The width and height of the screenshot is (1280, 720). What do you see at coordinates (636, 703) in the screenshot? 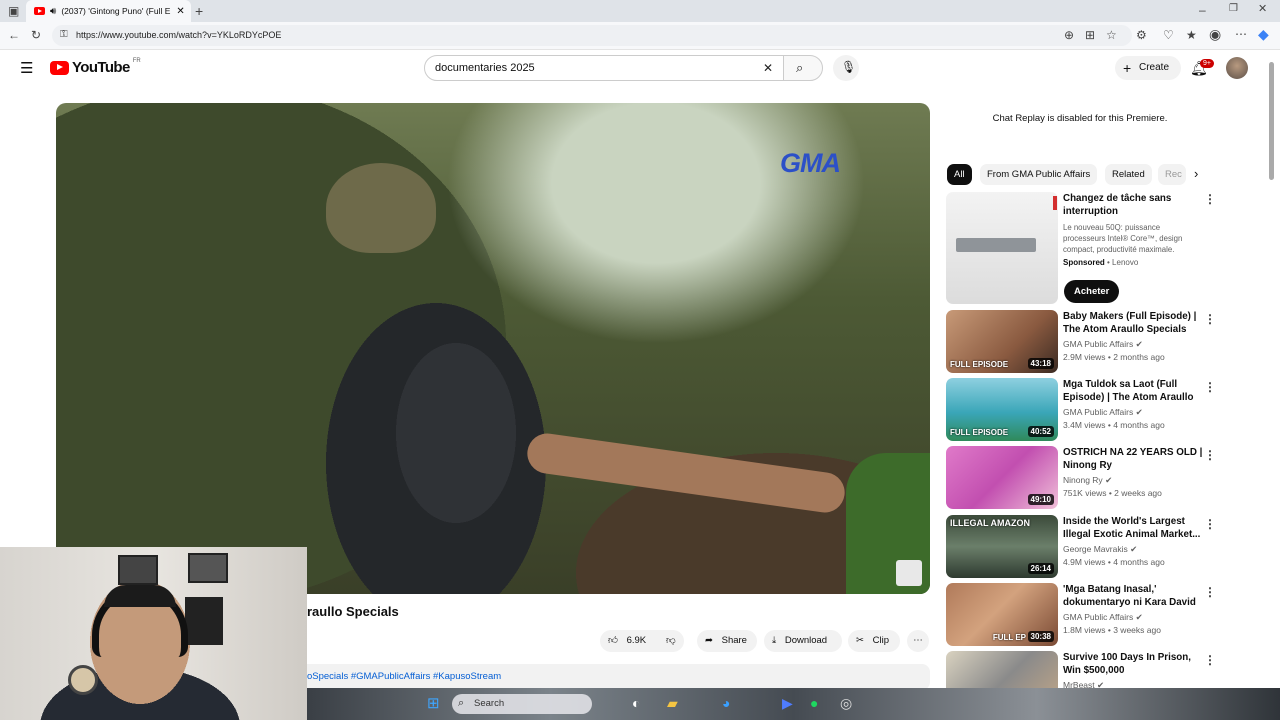
I see `taskbar-app-icon: ◐` at bounding box center [636, 703].